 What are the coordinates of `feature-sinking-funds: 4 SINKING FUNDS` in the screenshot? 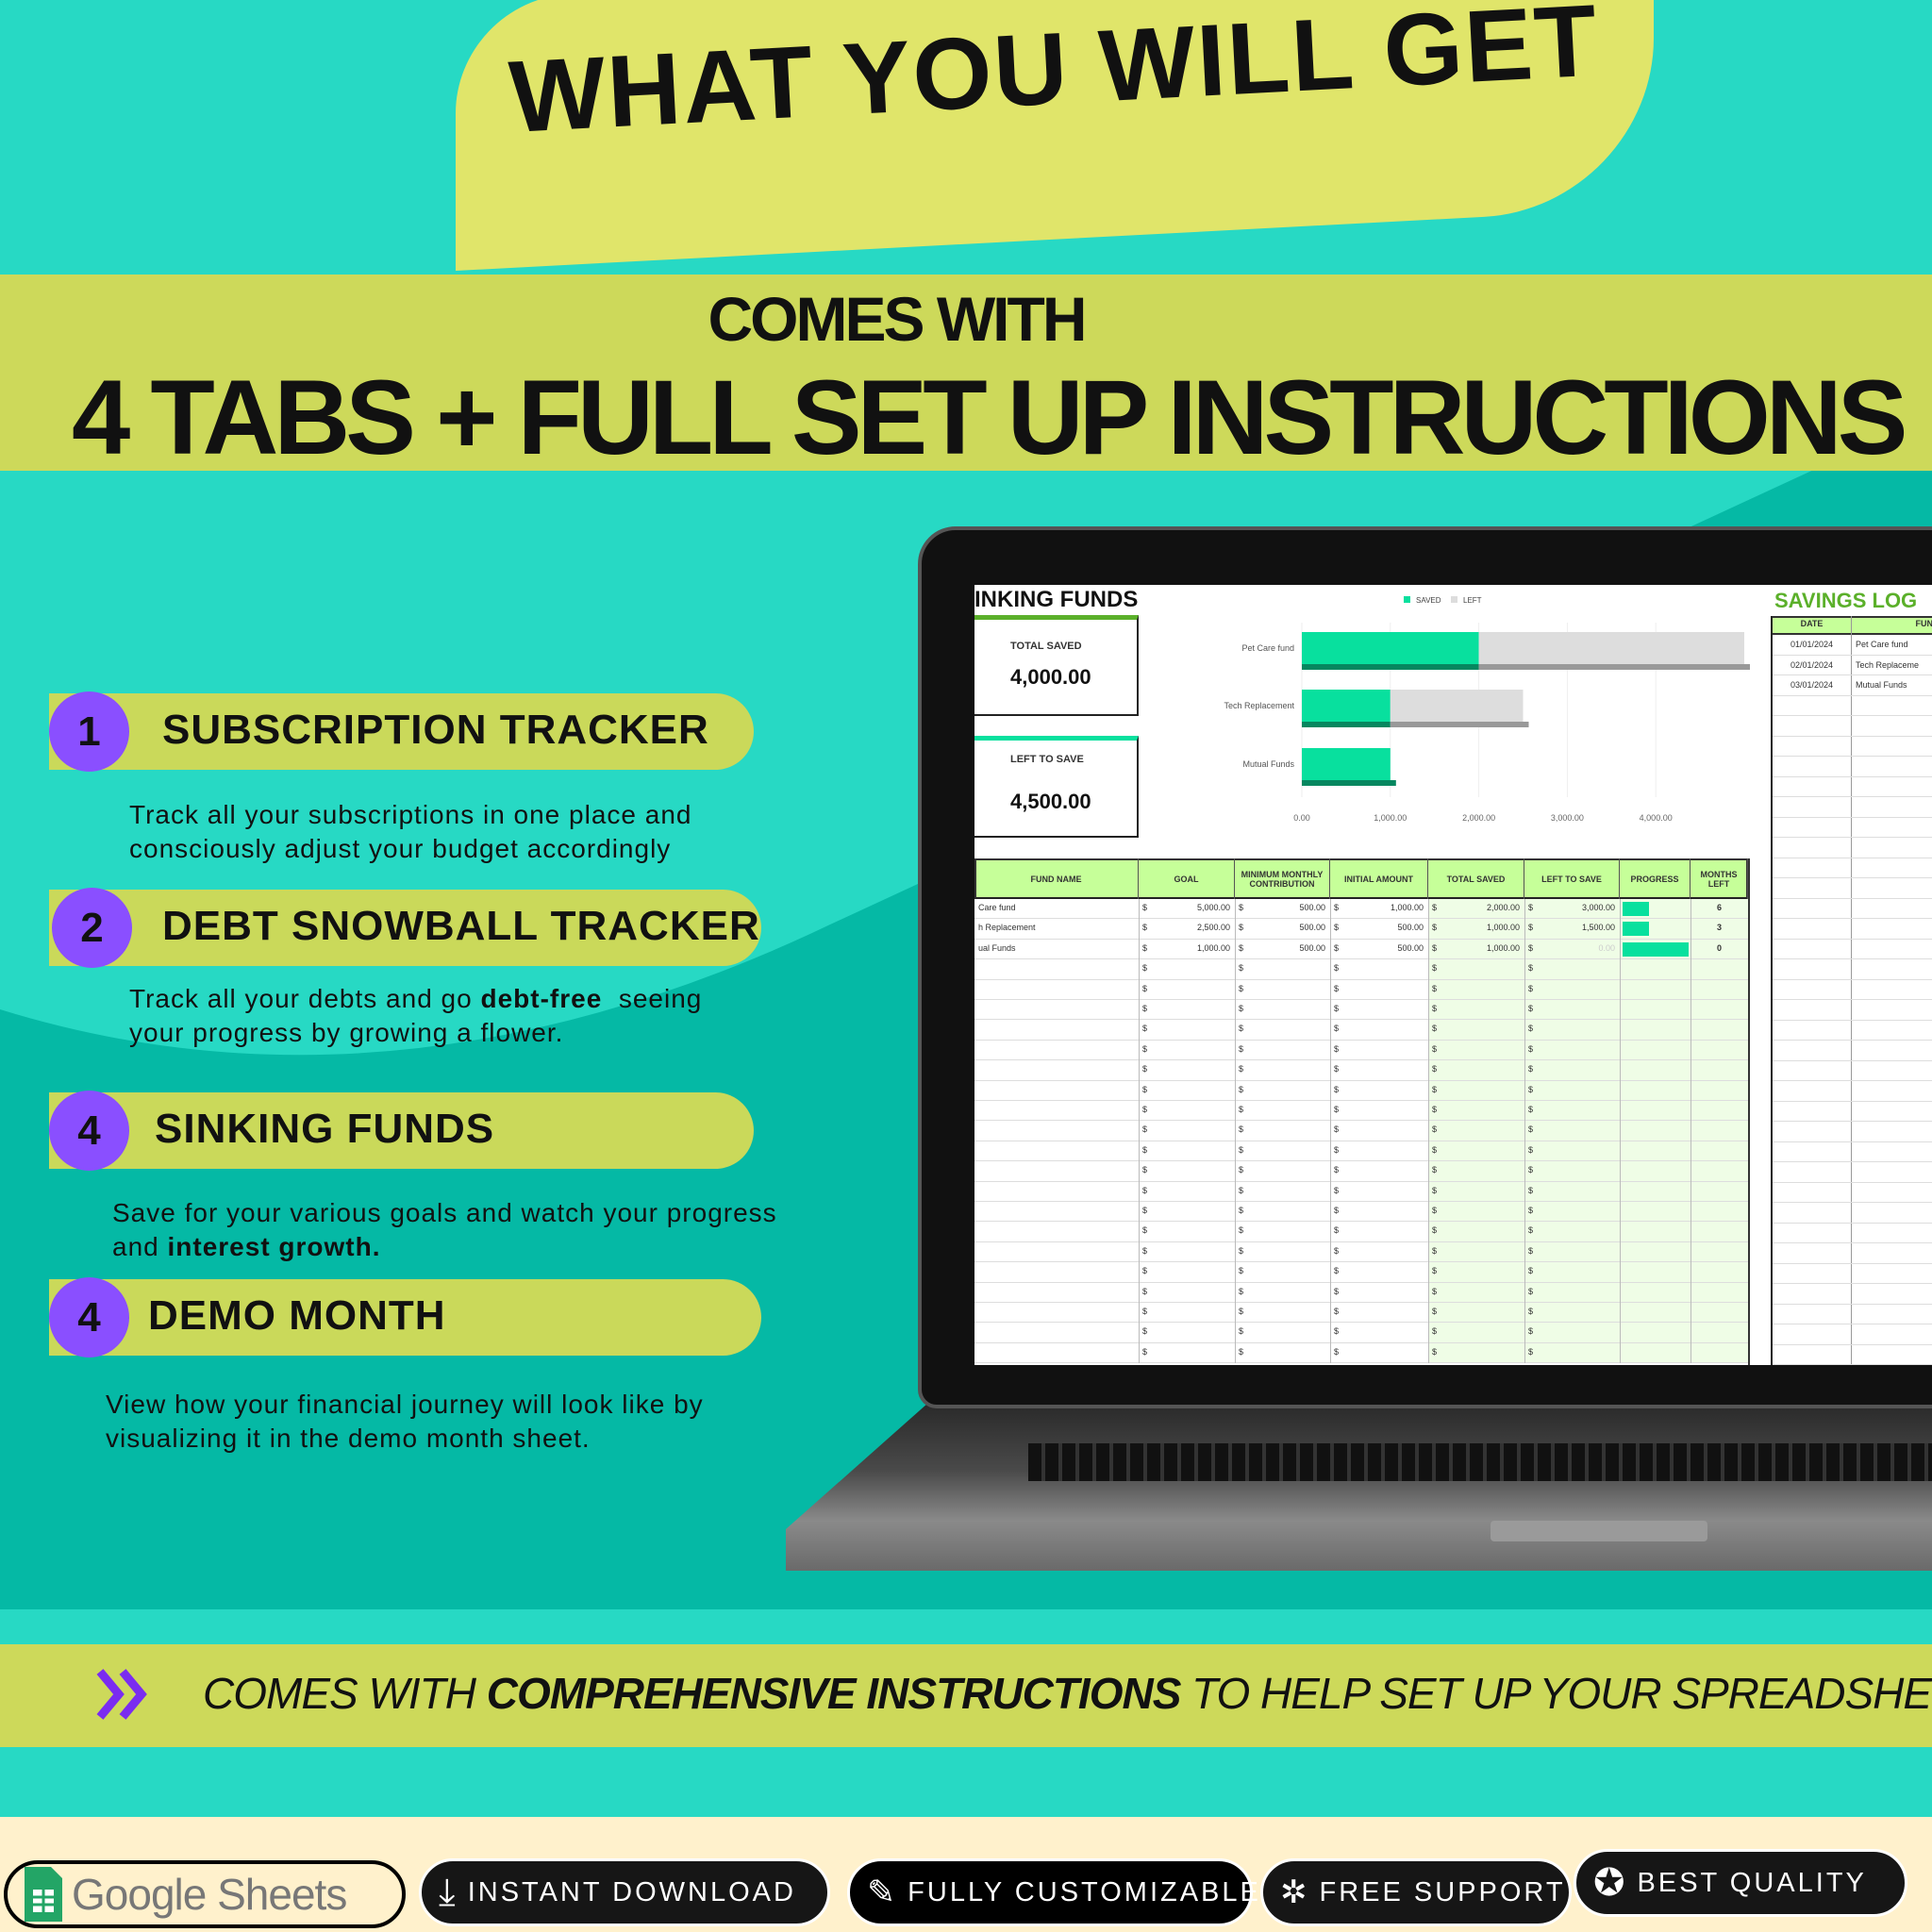 It's located at (402, 1131).